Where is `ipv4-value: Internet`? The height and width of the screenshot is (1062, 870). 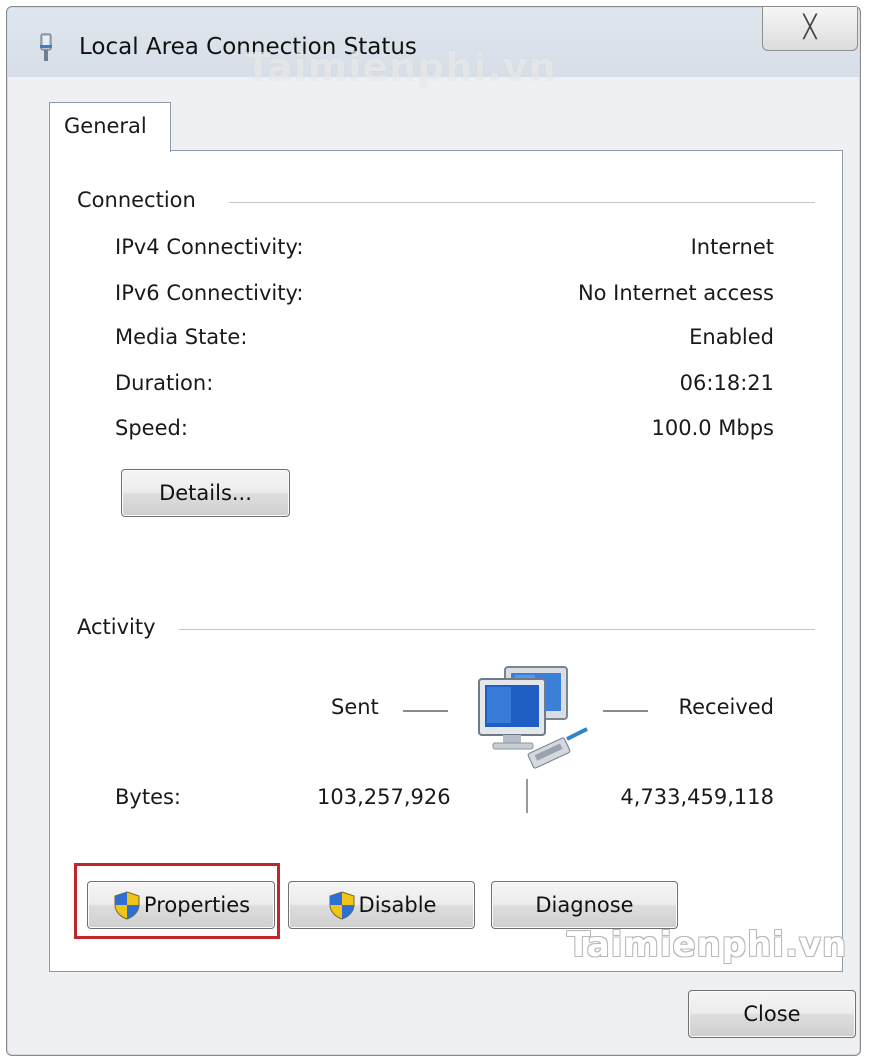
ipv4-value: Internet is located at coordinates (732, 247).